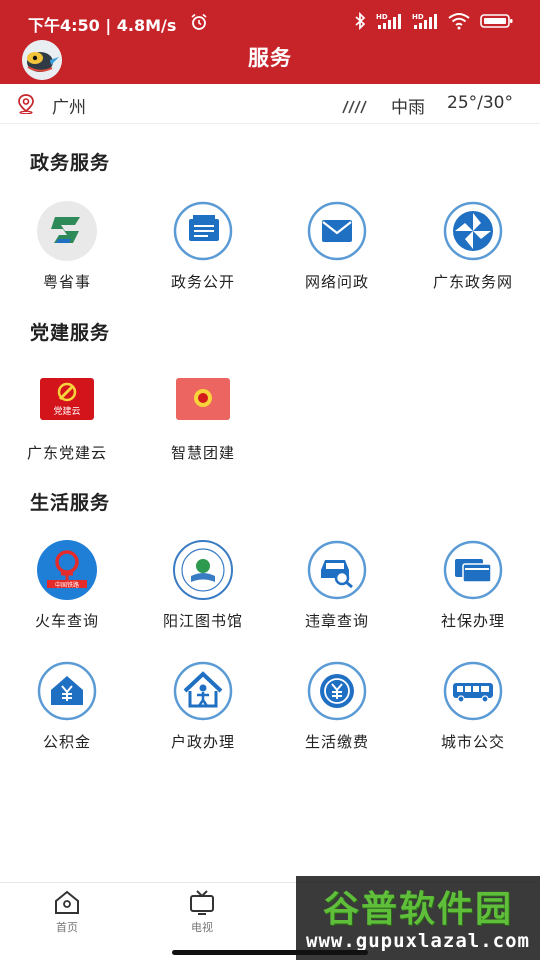 The image size is (540, 960). I want to click on tile-label: 公积金, so click(66, 742).